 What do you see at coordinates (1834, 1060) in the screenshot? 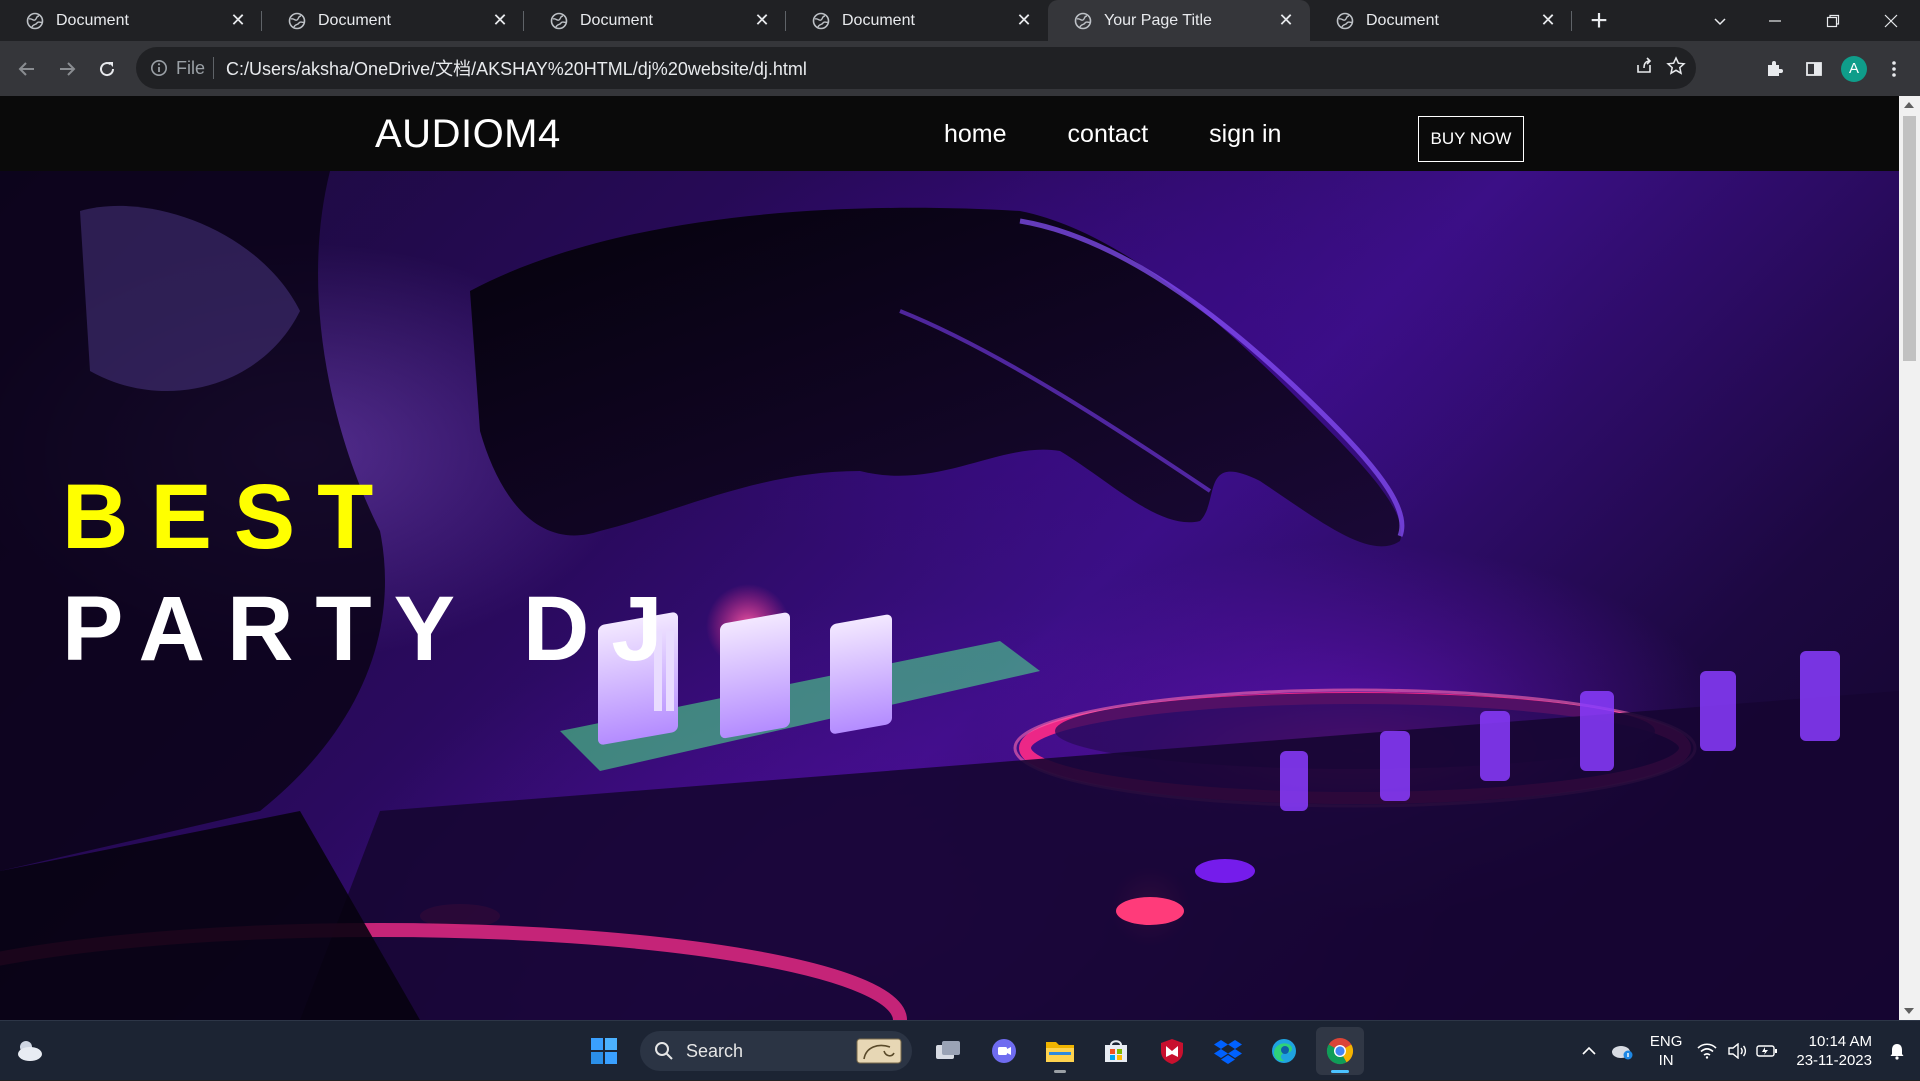
I see `clock-date: 23-11-2023` at bounding box center [1834, 1060].